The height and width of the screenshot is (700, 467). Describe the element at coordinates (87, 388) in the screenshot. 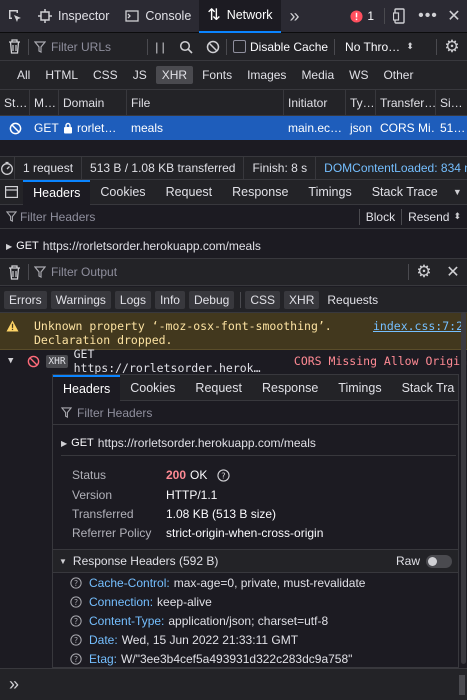

I see `inner-tab-headers: Headers` at that location.